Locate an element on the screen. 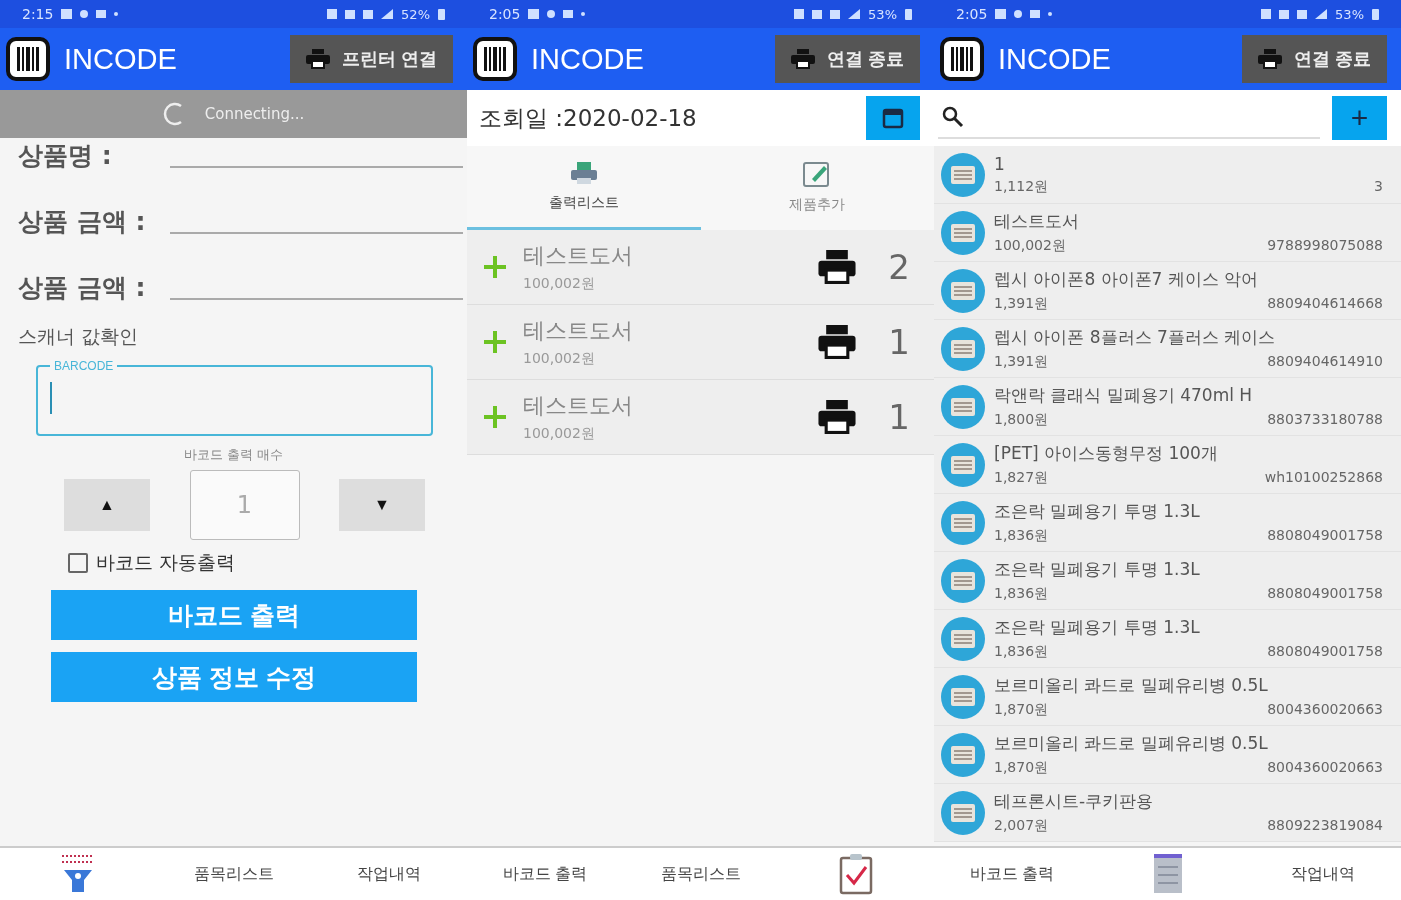 The width and height of the screenshot is (1401, 900). product-row: 테스트도서 100,002원 9788998075088 is located at coordinates (1167, 233).